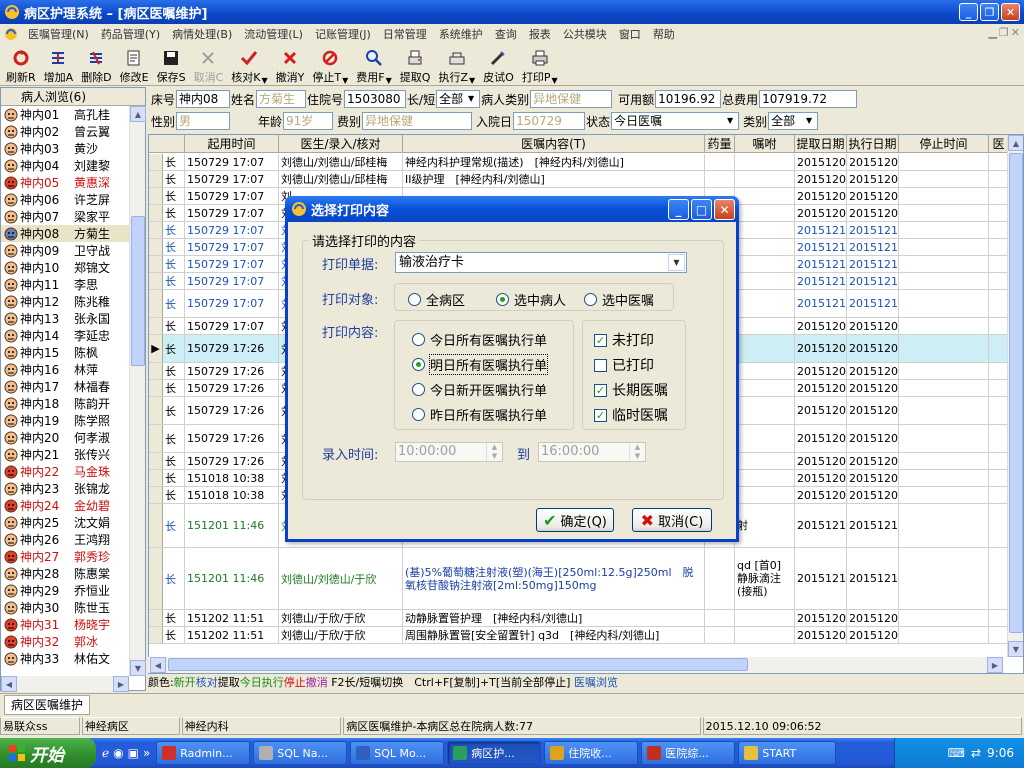 The image size is (1024, 768). Describe the element at coordinates (65, 216) in the screenshot. I see `patient-list-item: 神内07 梁家平` at that location.